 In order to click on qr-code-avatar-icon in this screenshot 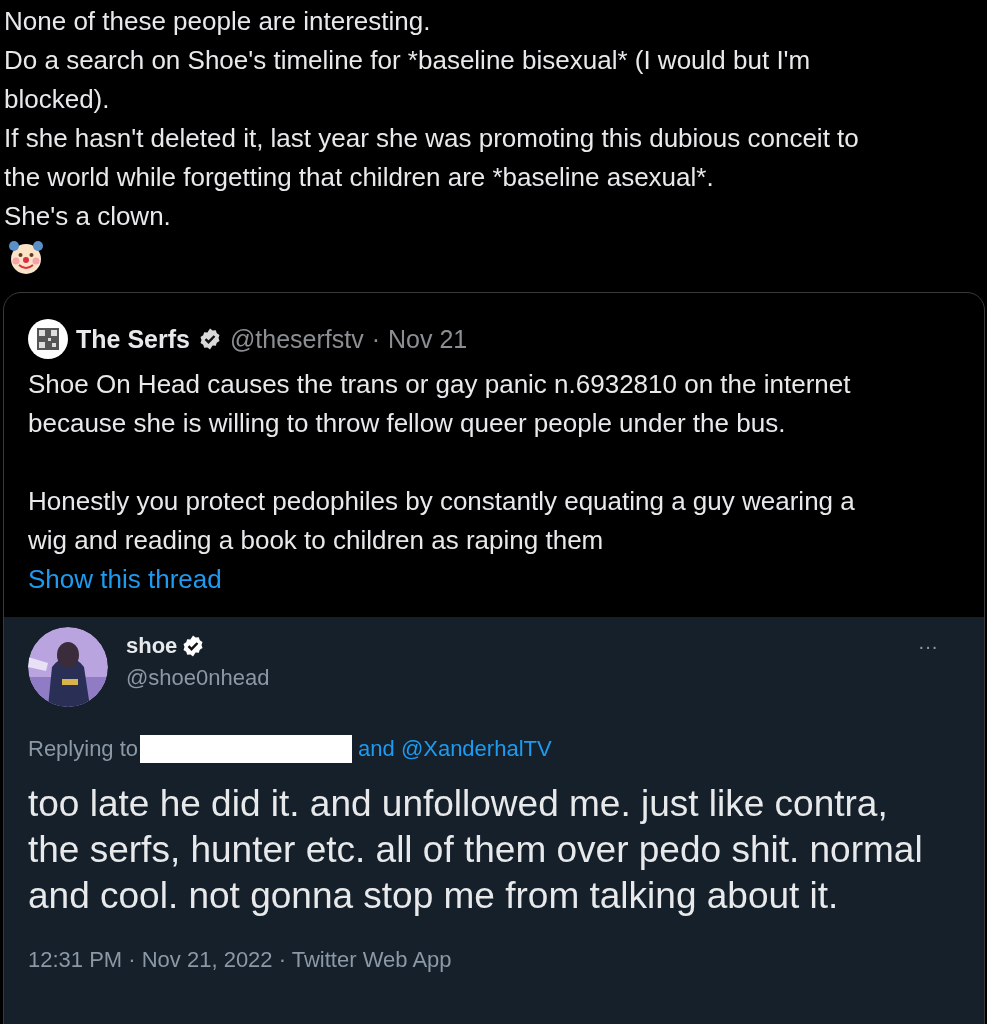, I will do `click(48, 339)`.